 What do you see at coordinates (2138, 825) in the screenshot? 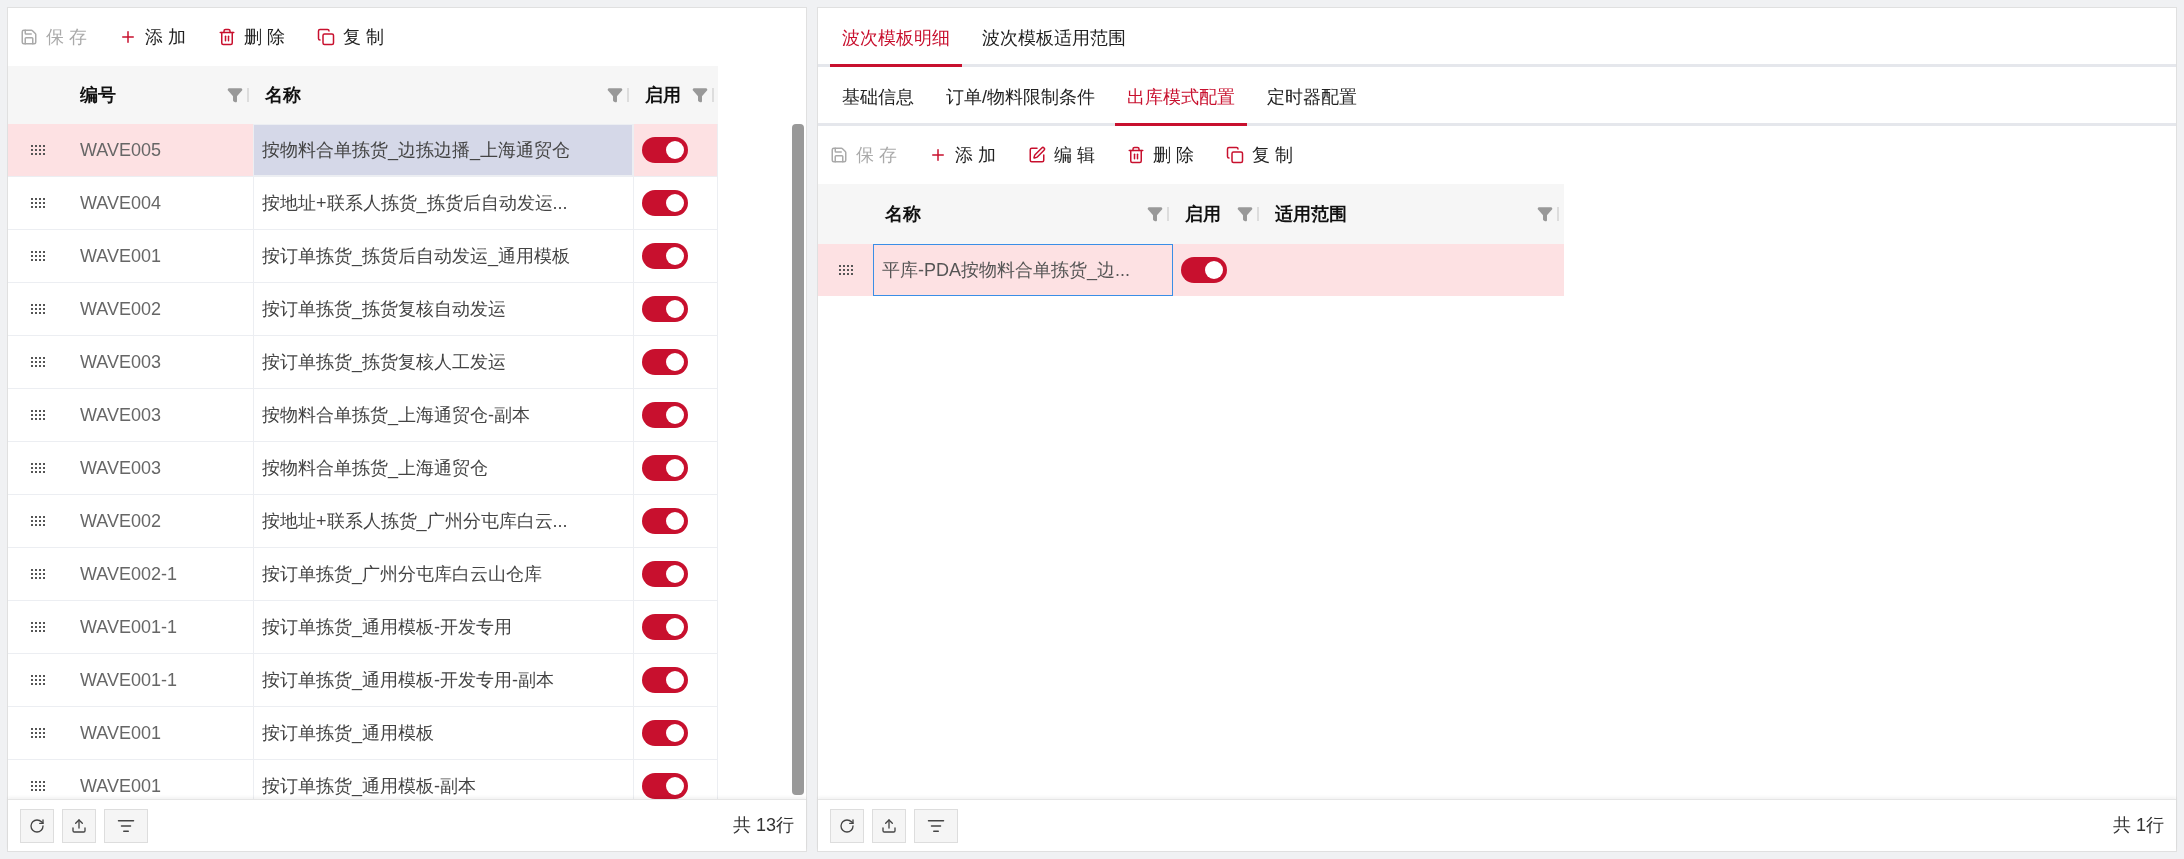
I see `row-count: 共 1行` at bounding box center [2138, 825].